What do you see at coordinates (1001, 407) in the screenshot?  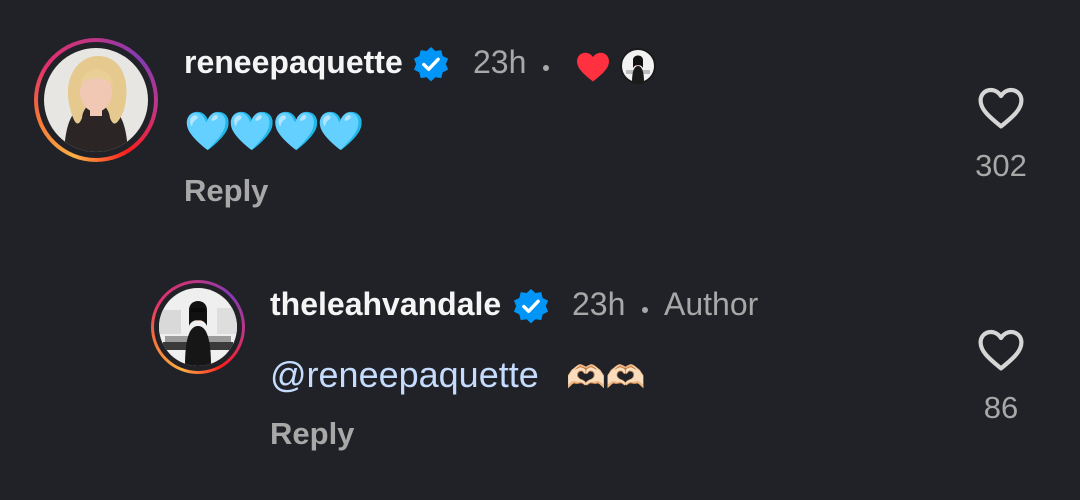 I see `like-count: 86` at bounding box center [1001, 407].